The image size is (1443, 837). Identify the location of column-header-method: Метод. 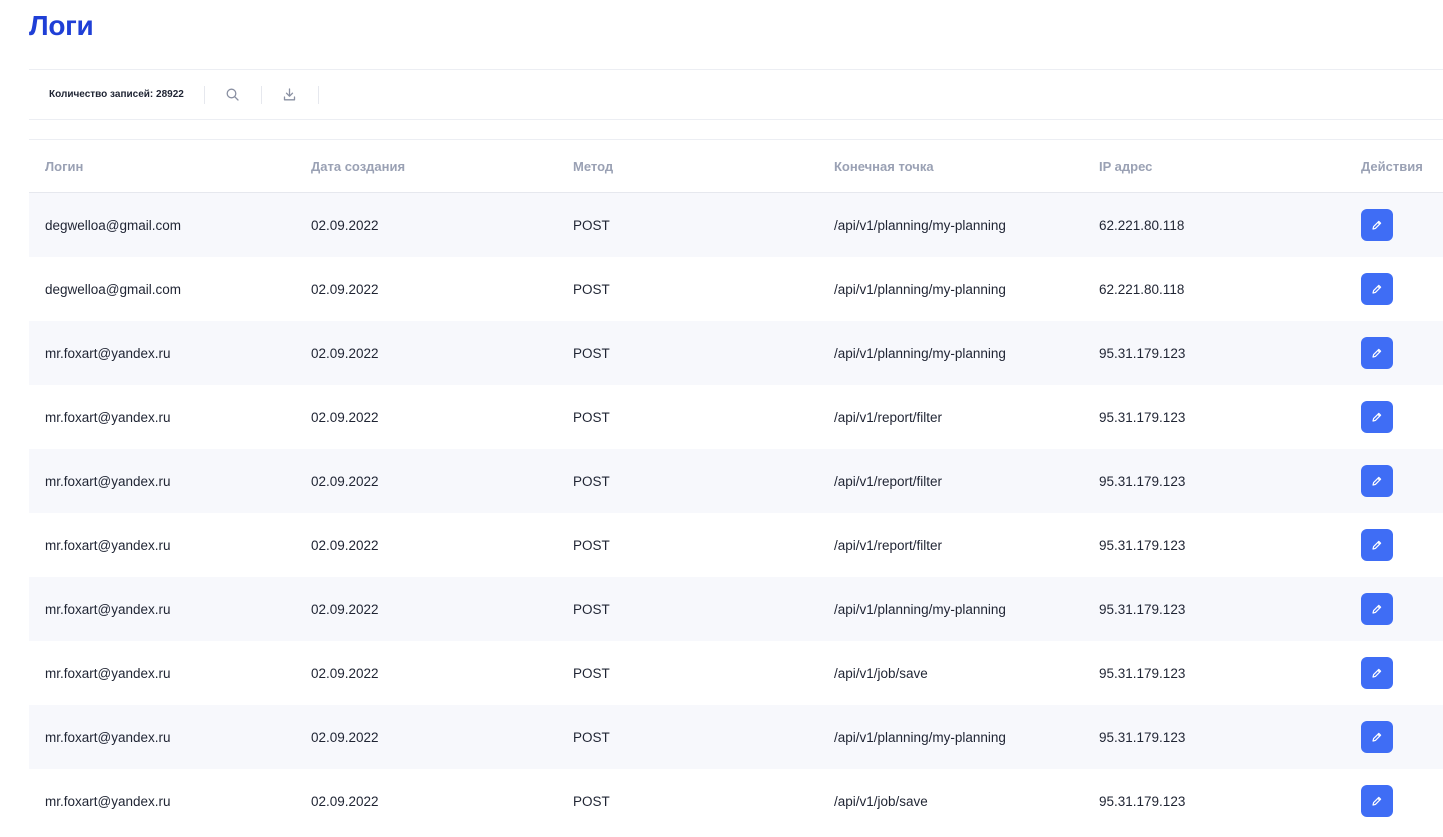
(687, 166).